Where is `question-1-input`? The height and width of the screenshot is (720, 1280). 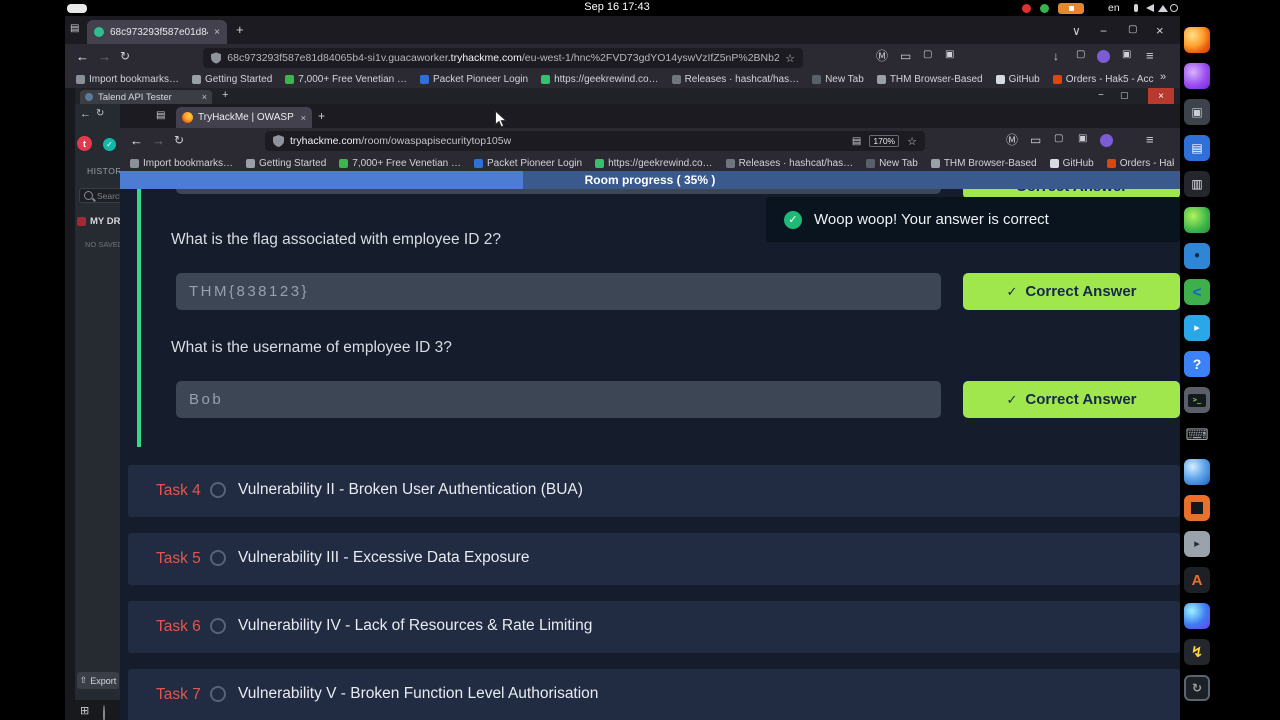 question-1-input is located at coordinates (558, 291).